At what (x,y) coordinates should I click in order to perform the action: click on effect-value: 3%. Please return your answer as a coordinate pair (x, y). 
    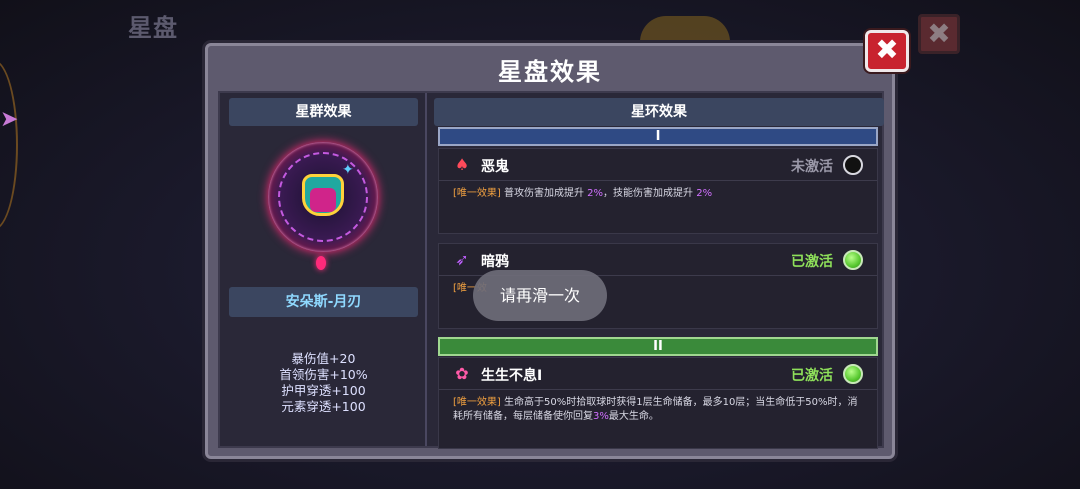
    Looking at the image, I should click on (601, 416).